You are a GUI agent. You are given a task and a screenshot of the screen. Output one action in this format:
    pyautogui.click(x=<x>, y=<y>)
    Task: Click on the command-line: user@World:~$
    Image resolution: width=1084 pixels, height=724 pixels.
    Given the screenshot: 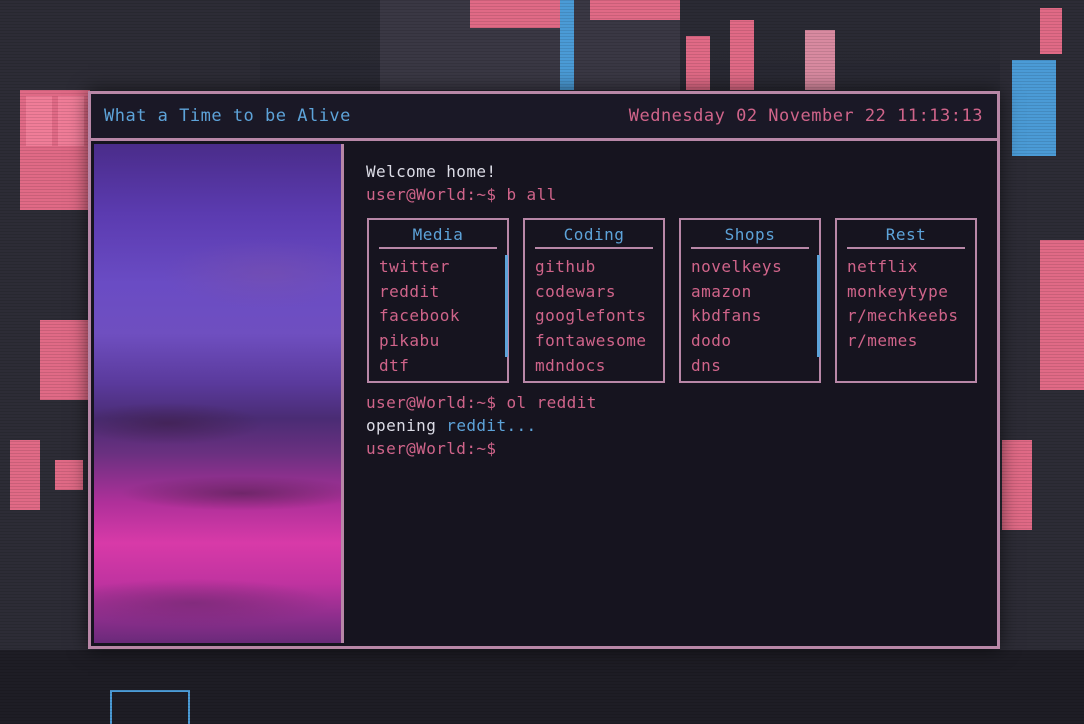 What is the action you would take?
    pyautogui.click(x=674, y=448)
    